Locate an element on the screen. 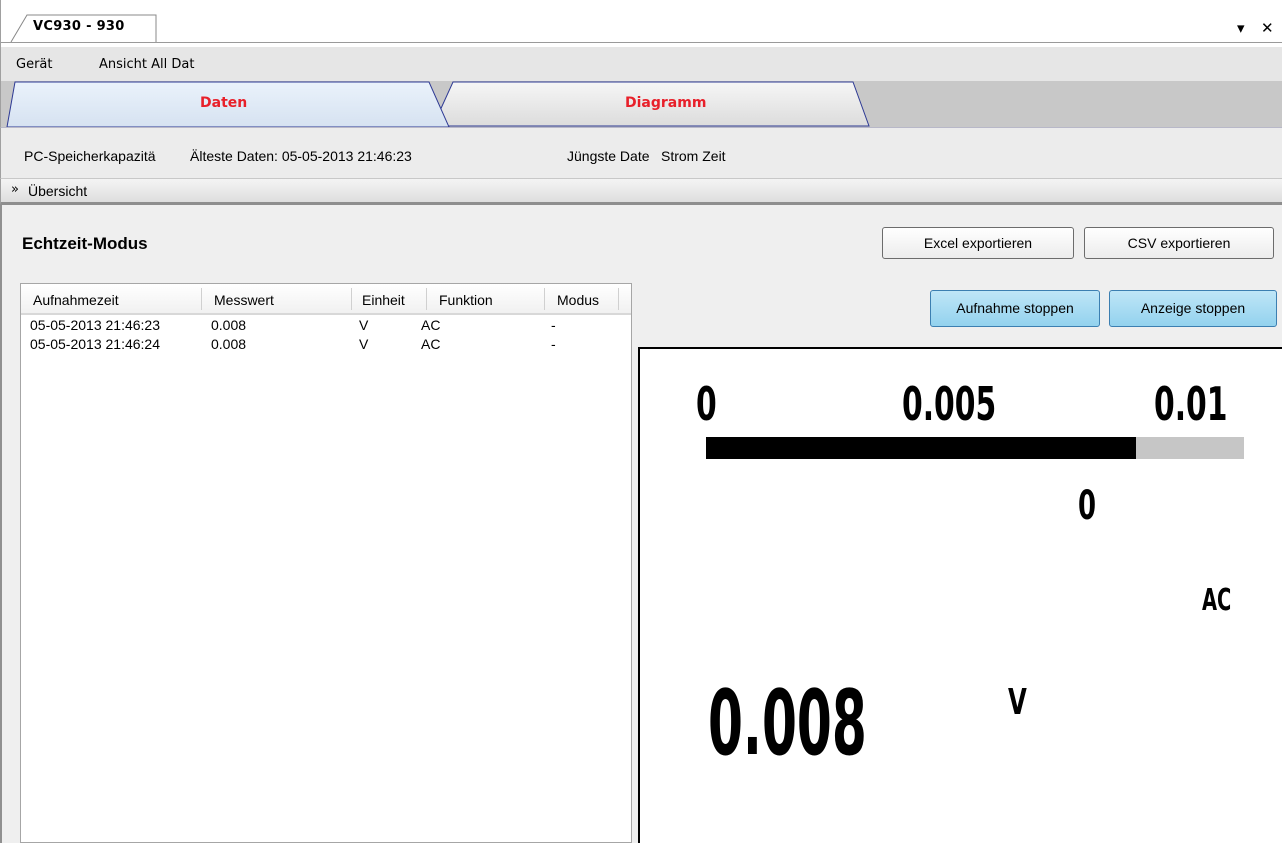 This screenshot has width=1282, height=843. csv-export-button: CSV exportieren is located at coordinates (1179, 243).